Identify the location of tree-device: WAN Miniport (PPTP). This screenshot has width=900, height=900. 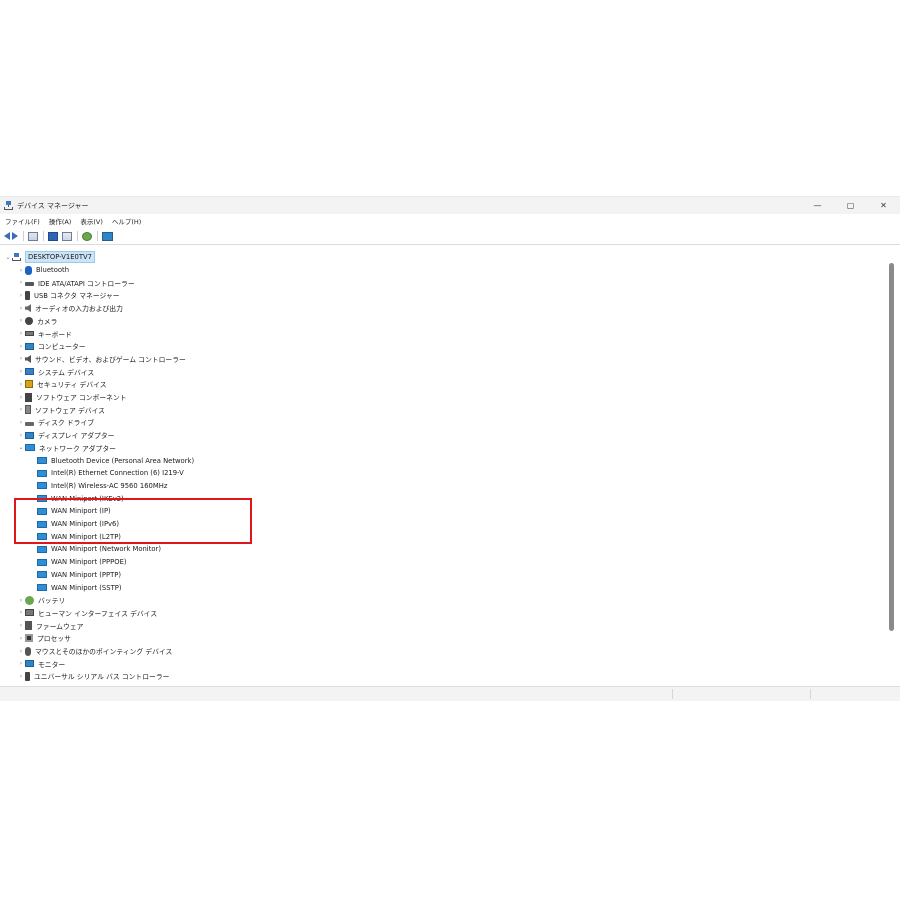
(79, 575).